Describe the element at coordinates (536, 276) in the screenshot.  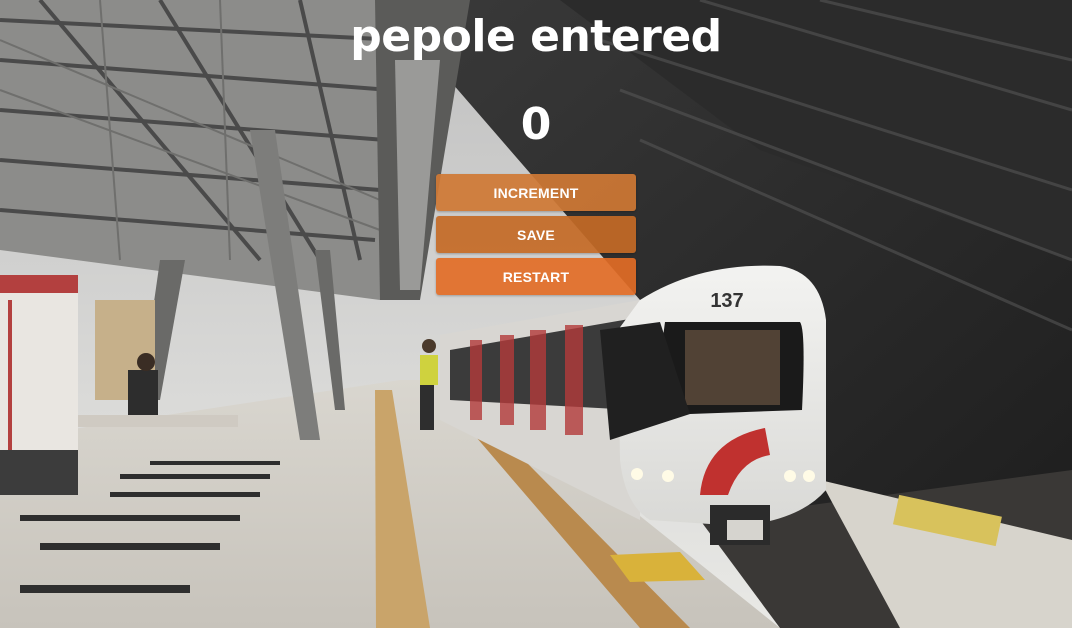
I see `restart-button: RESTART` at that location.